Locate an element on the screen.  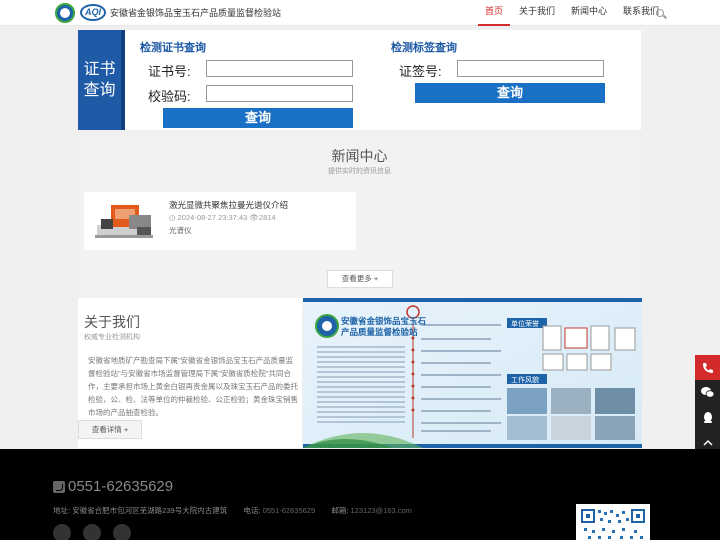
email-label: 邮箱: is located at coordinates (340, 510).